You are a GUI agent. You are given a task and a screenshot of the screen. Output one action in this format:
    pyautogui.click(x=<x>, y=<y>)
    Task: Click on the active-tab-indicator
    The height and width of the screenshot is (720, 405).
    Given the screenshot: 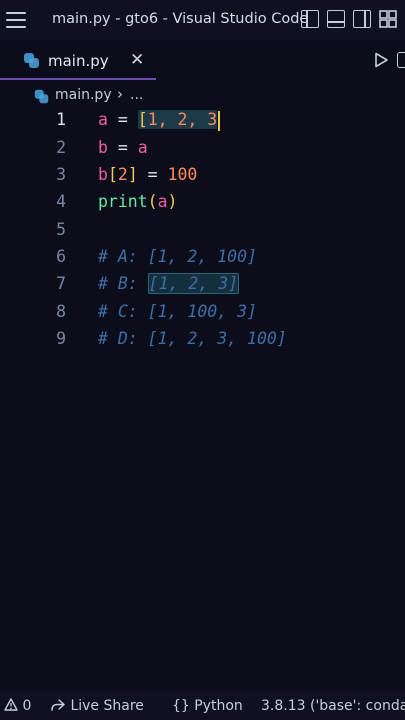 What is the action you would take?
    pyautogui.click(x=78, y=79)
    